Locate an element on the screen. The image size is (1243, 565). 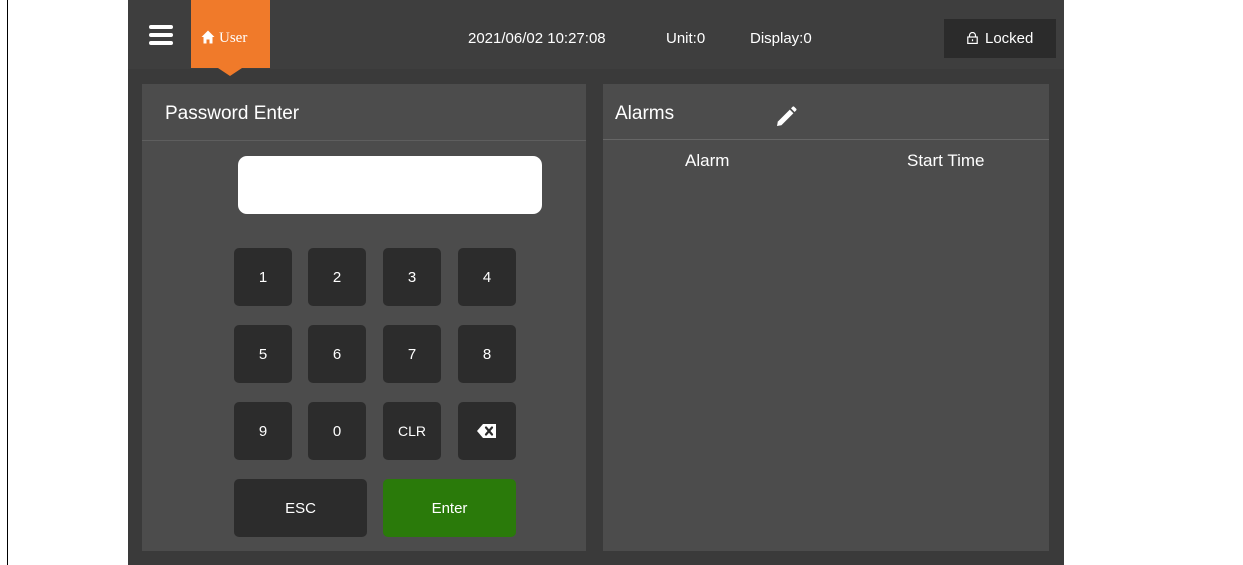
backspace-button is located at coordinates (487, 431).